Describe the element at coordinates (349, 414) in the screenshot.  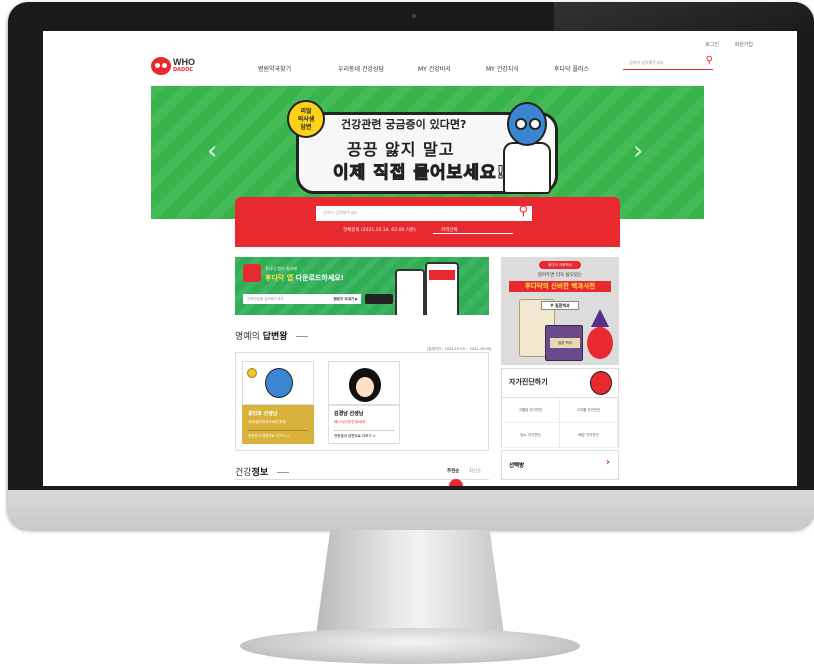
I see `doctor-name: 김경남 선생님` at that location.